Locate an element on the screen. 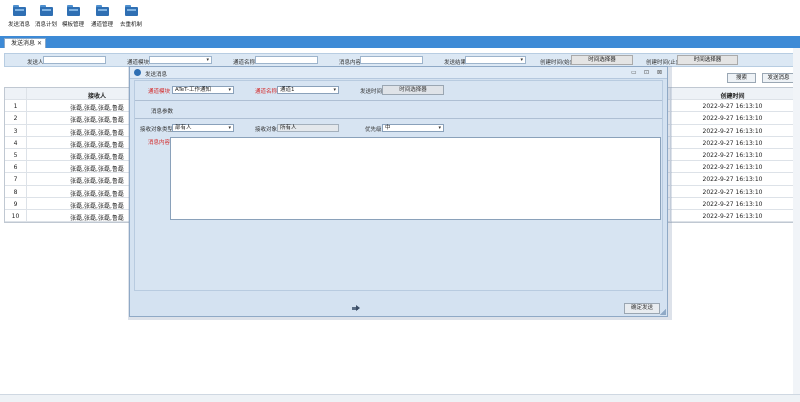 This screenshot has height=402, width=800. toolbar-label: 模板管理 is located at coordinates (72, 25).